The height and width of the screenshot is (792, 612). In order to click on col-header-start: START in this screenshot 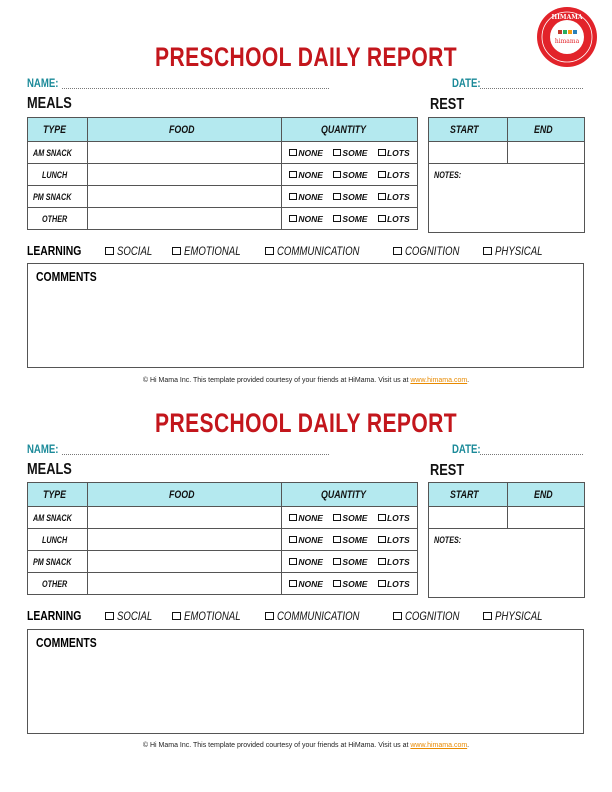, I will do `click(468, 494)`.